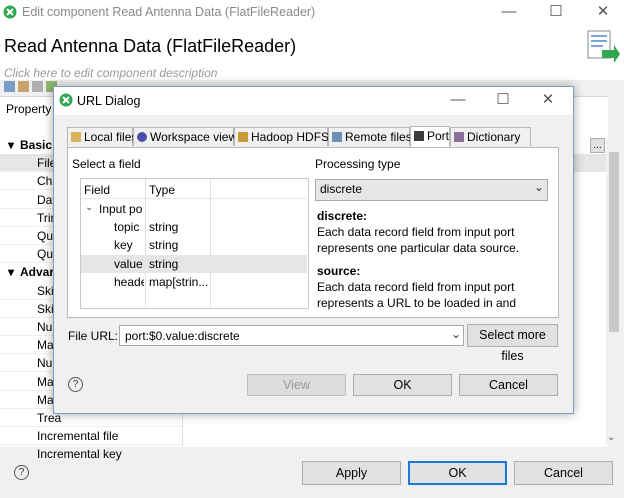 This screenshot has width=624, height=498. I want to click on field-name: key, so click(123, 245).